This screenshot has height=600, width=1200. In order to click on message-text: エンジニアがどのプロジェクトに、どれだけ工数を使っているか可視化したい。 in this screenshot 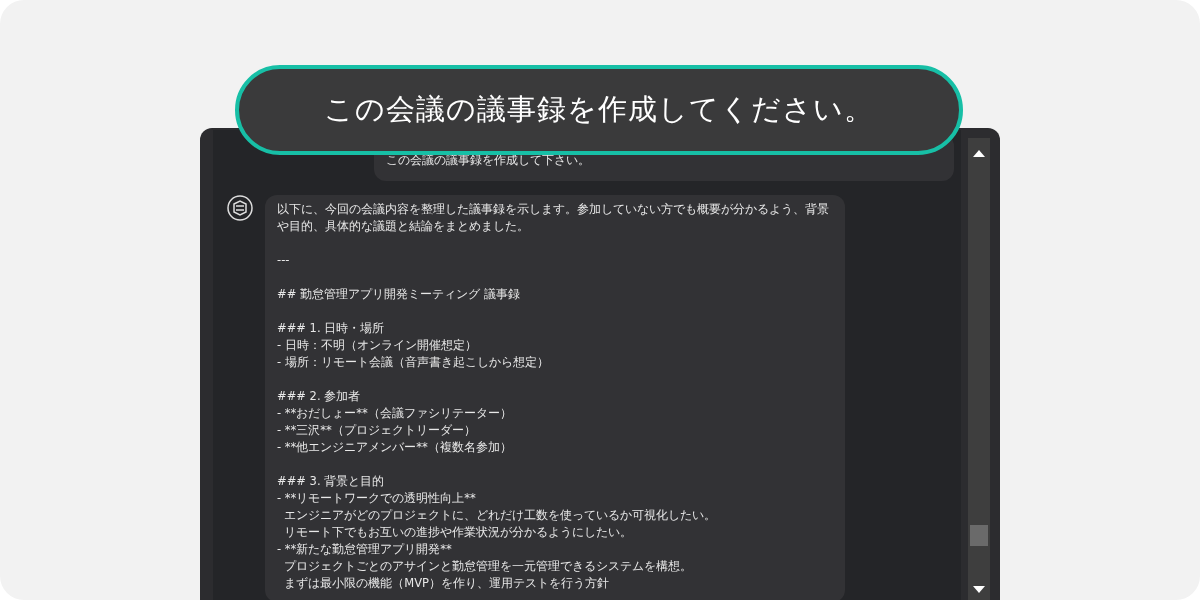, I will do `click(500, 515)`.